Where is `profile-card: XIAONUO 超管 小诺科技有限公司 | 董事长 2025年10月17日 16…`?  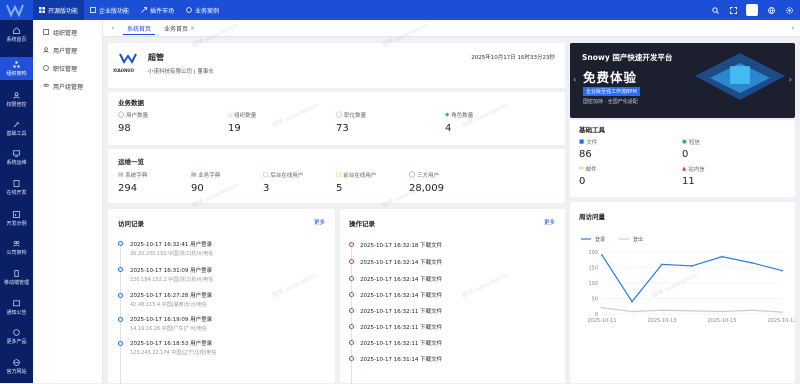 profile-card: XIAONUO 超管 小诺科技有限公司 | 董事长 2025年10月17日 16… is located at coordinates (336, 65).